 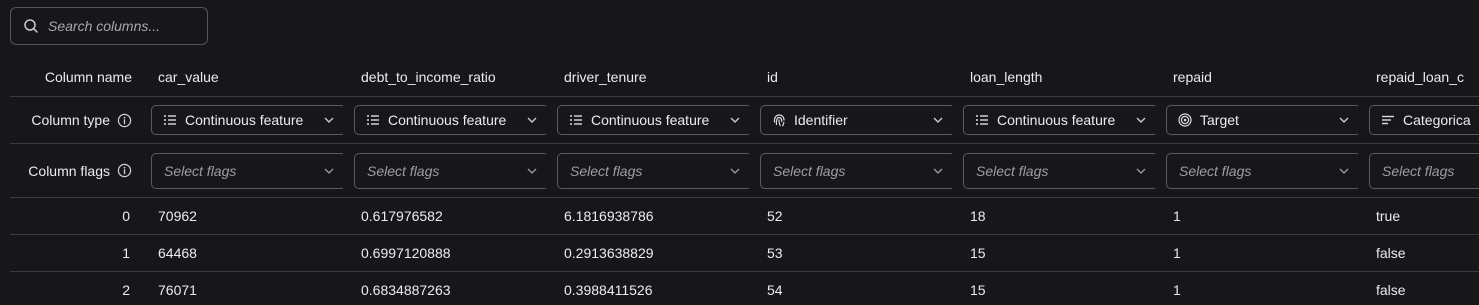 What do you see at coordinates (1388, 120) in the screenshot?
I see `lines-icon` at bounding box center [1388, 120].